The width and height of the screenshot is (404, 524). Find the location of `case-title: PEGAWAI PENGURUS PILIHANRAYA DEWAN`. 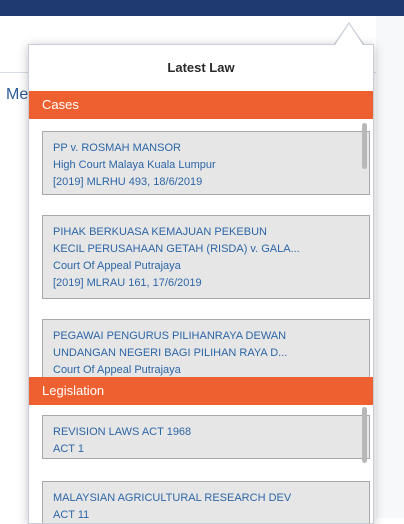

case-title: PEGAWAI PENGURUS PILIHANRAYA DEWAN is located at coordinates (170, 336).